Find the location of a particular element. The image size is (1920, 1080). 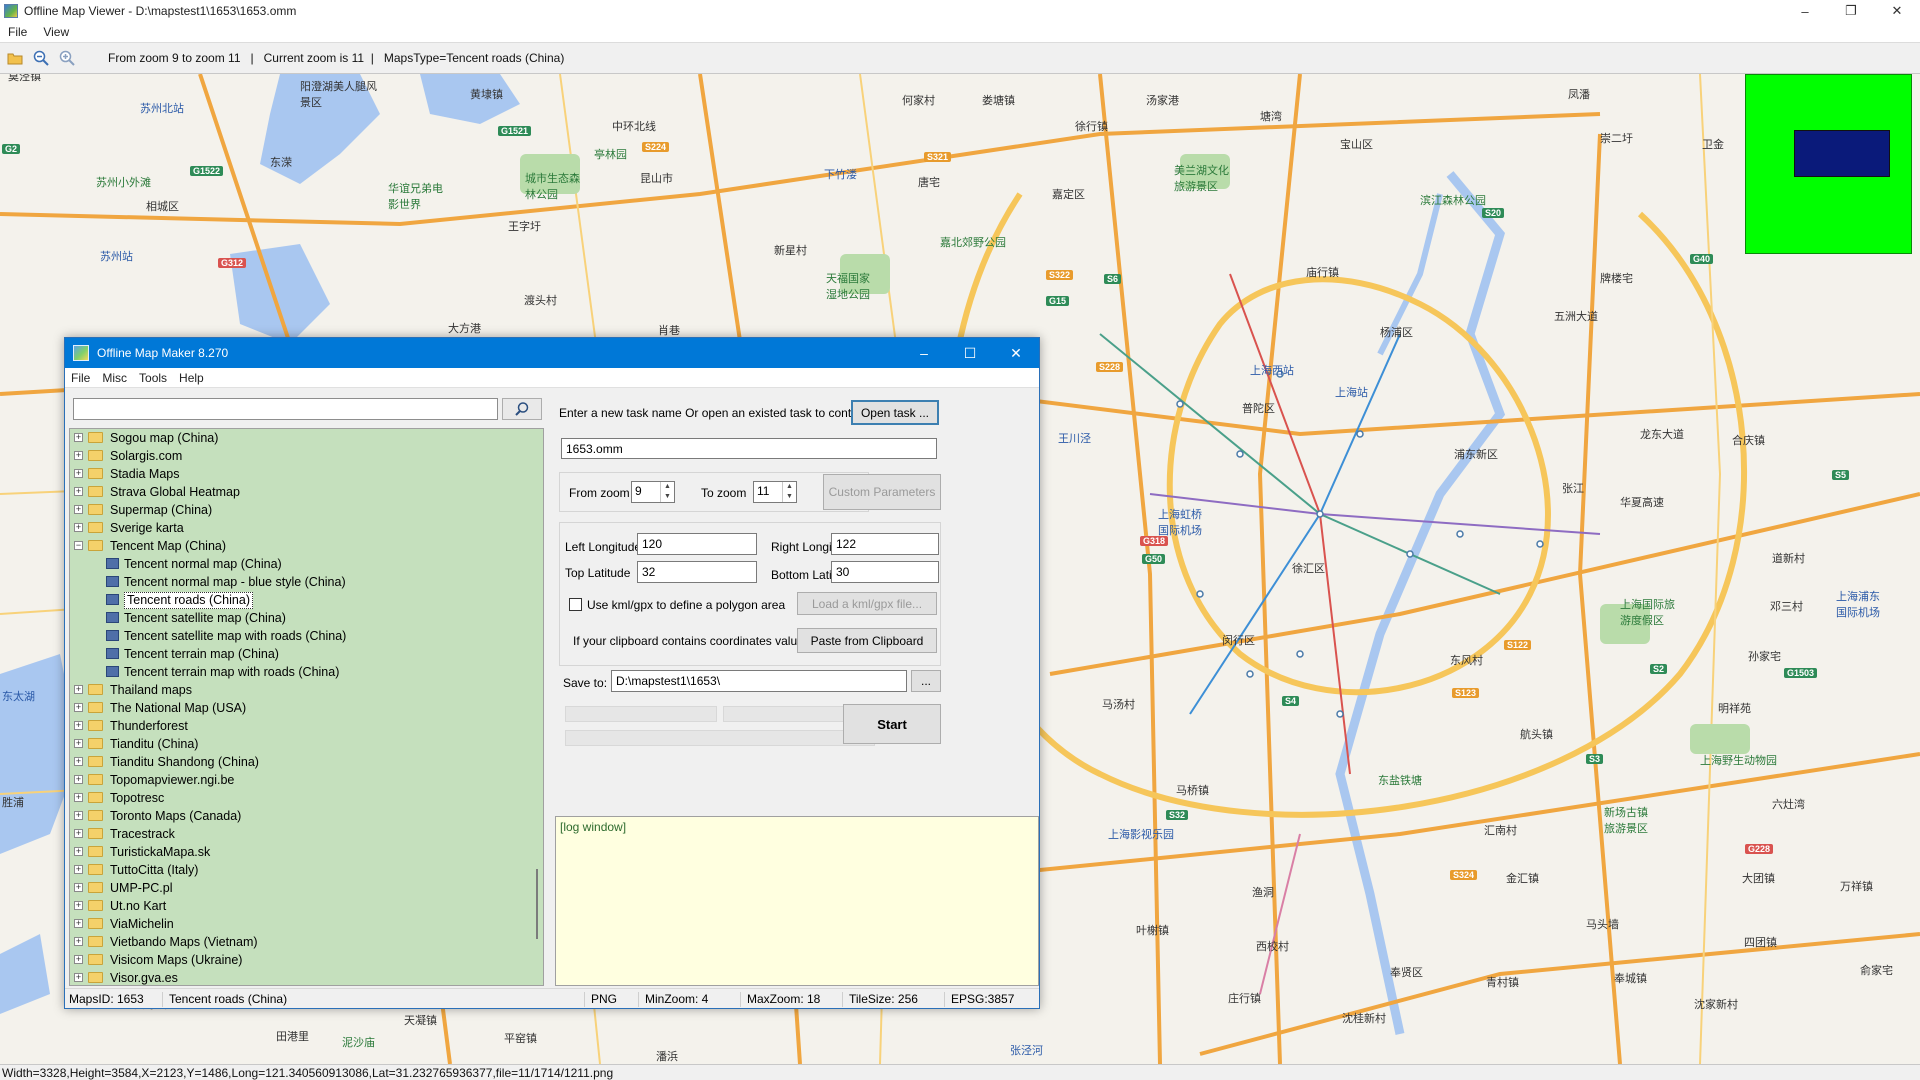

maximize-icon: ☐ is located at coordinates (970, 353).